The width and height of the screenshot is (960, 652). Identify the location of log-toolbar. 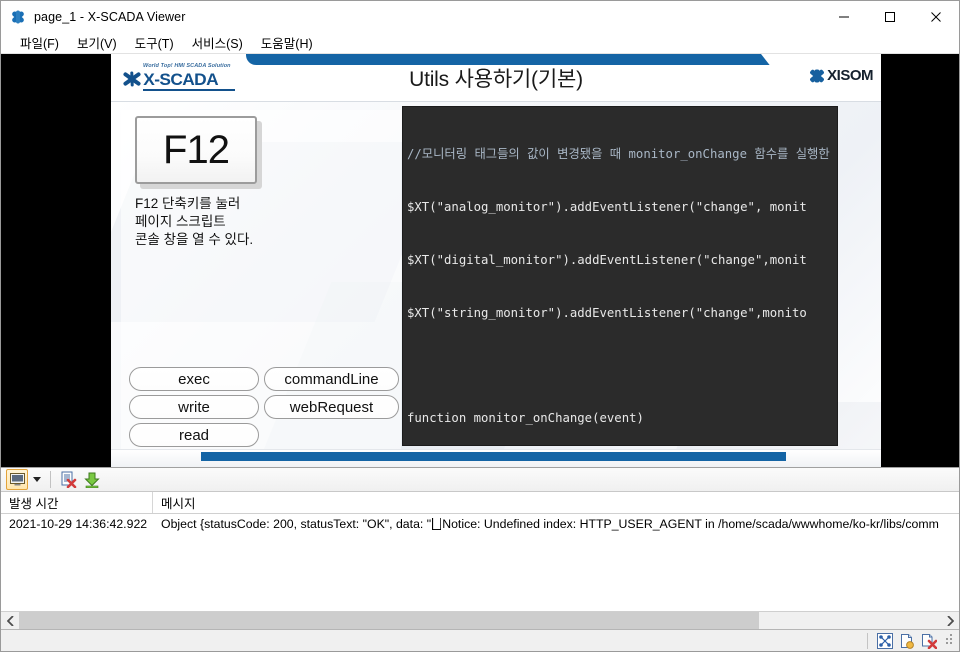
(480, 479).